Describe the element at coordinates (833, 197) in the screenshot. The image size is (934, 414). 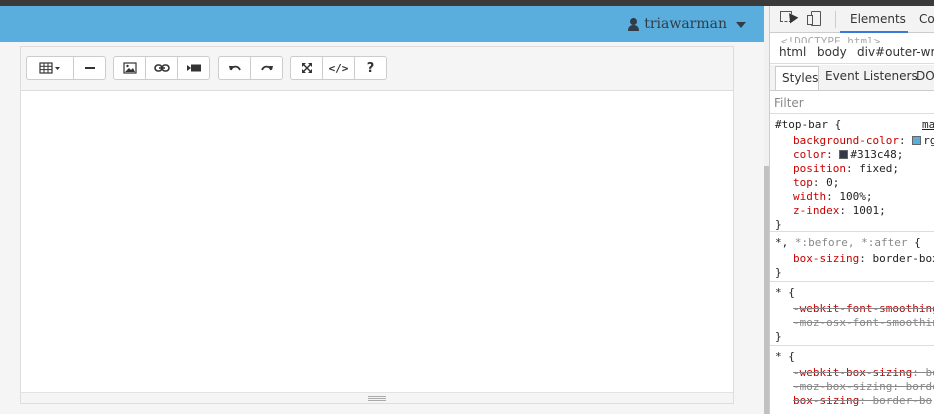
I see `rule-property: width: 100%;` at that location.